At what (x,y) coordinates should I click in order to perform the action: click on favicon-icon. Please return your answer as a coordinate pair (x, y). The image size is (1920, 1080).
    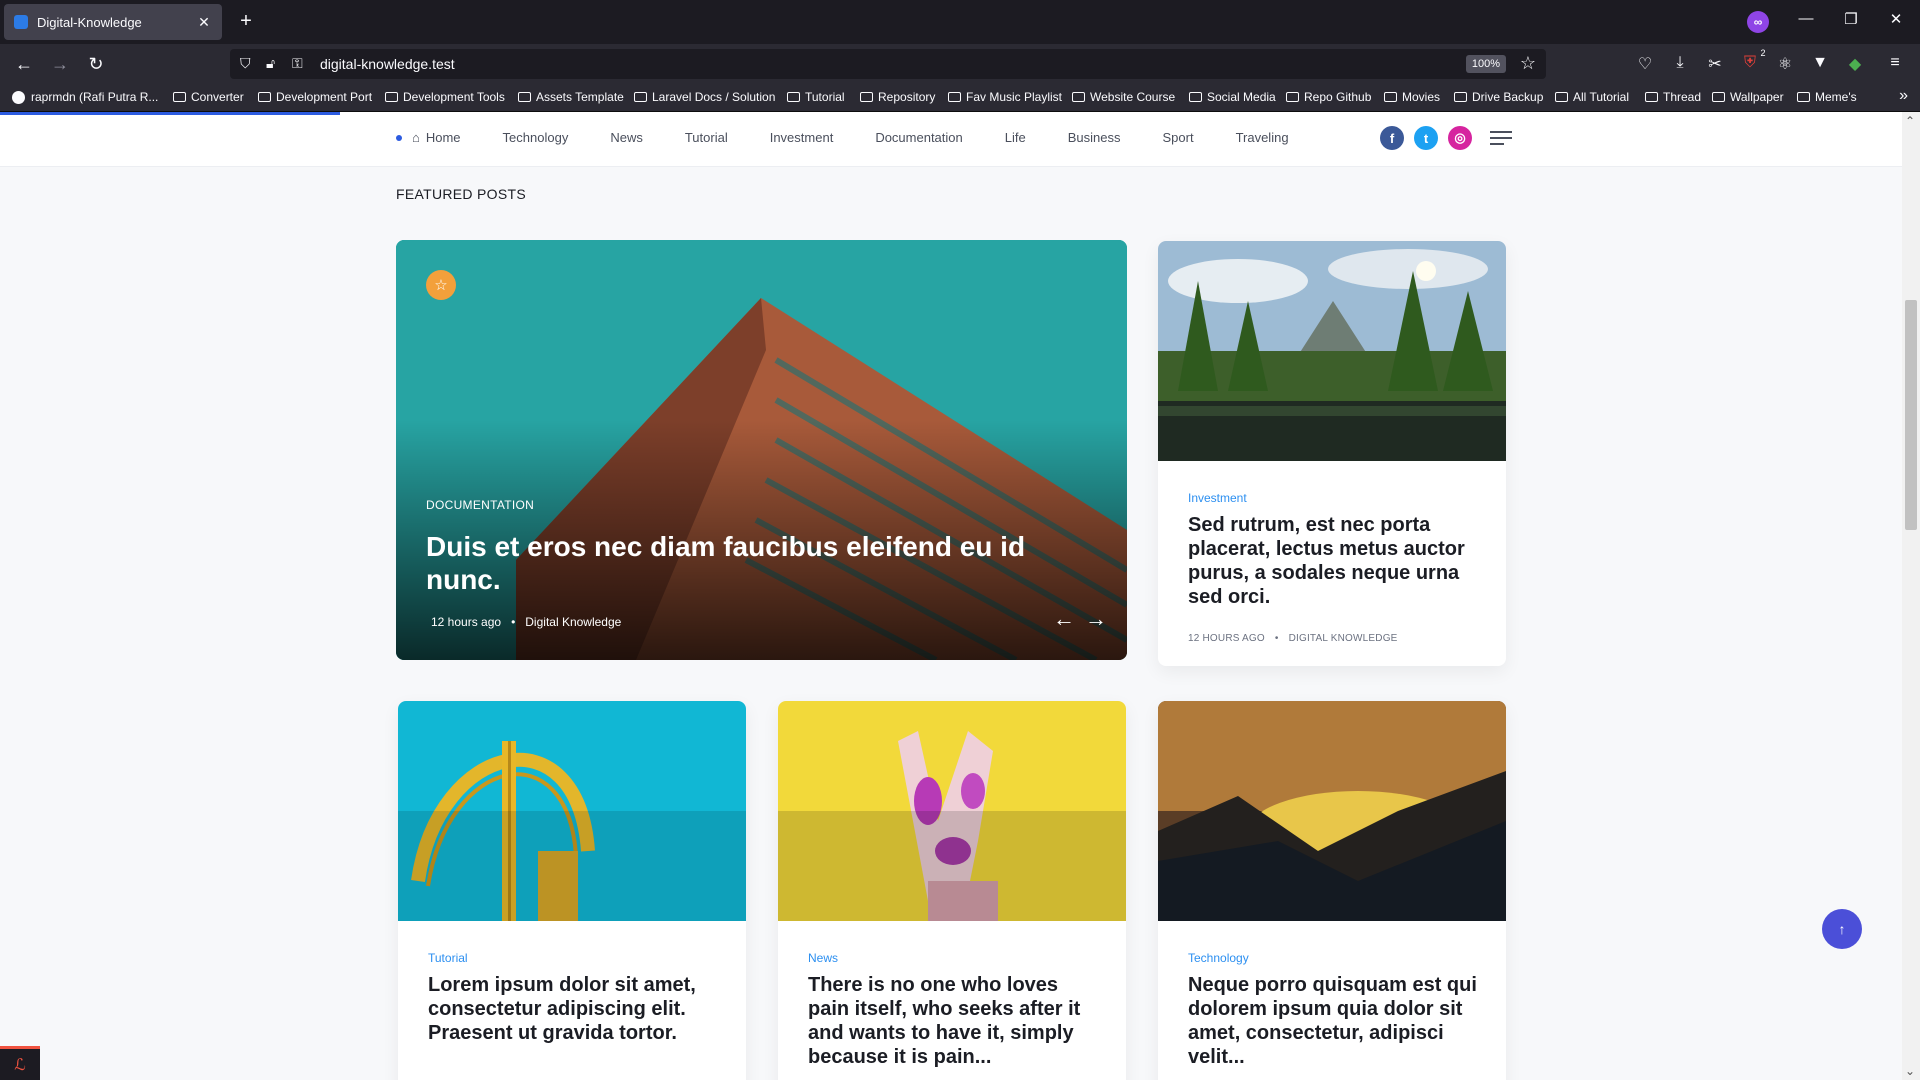
    Looking at the image, I should click on (21, 22).